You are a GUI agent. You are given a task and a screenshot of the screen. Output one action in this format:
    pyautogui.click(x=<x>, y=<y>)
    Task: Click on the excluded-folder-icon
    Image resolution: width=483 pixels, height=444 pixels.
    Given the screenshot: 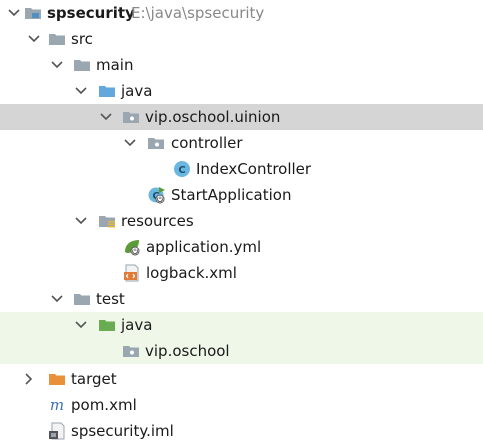 What is the action you would take?
    pyautogui.click(x=57, y=379)
    